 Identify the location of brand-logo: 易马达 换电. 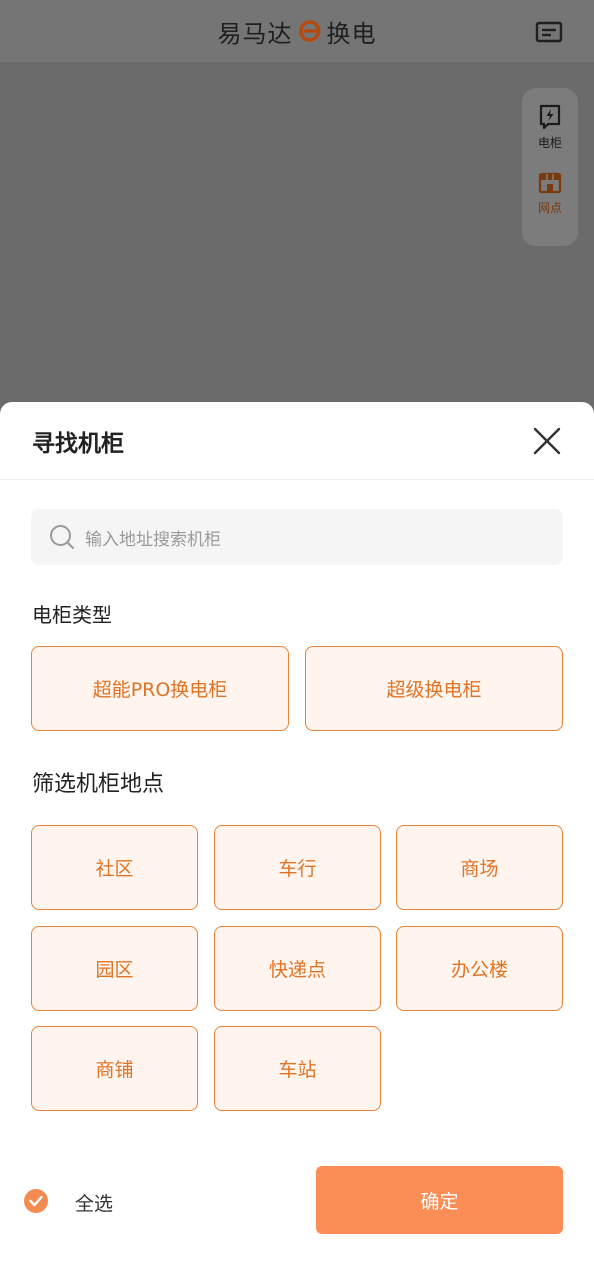
(297, 31).